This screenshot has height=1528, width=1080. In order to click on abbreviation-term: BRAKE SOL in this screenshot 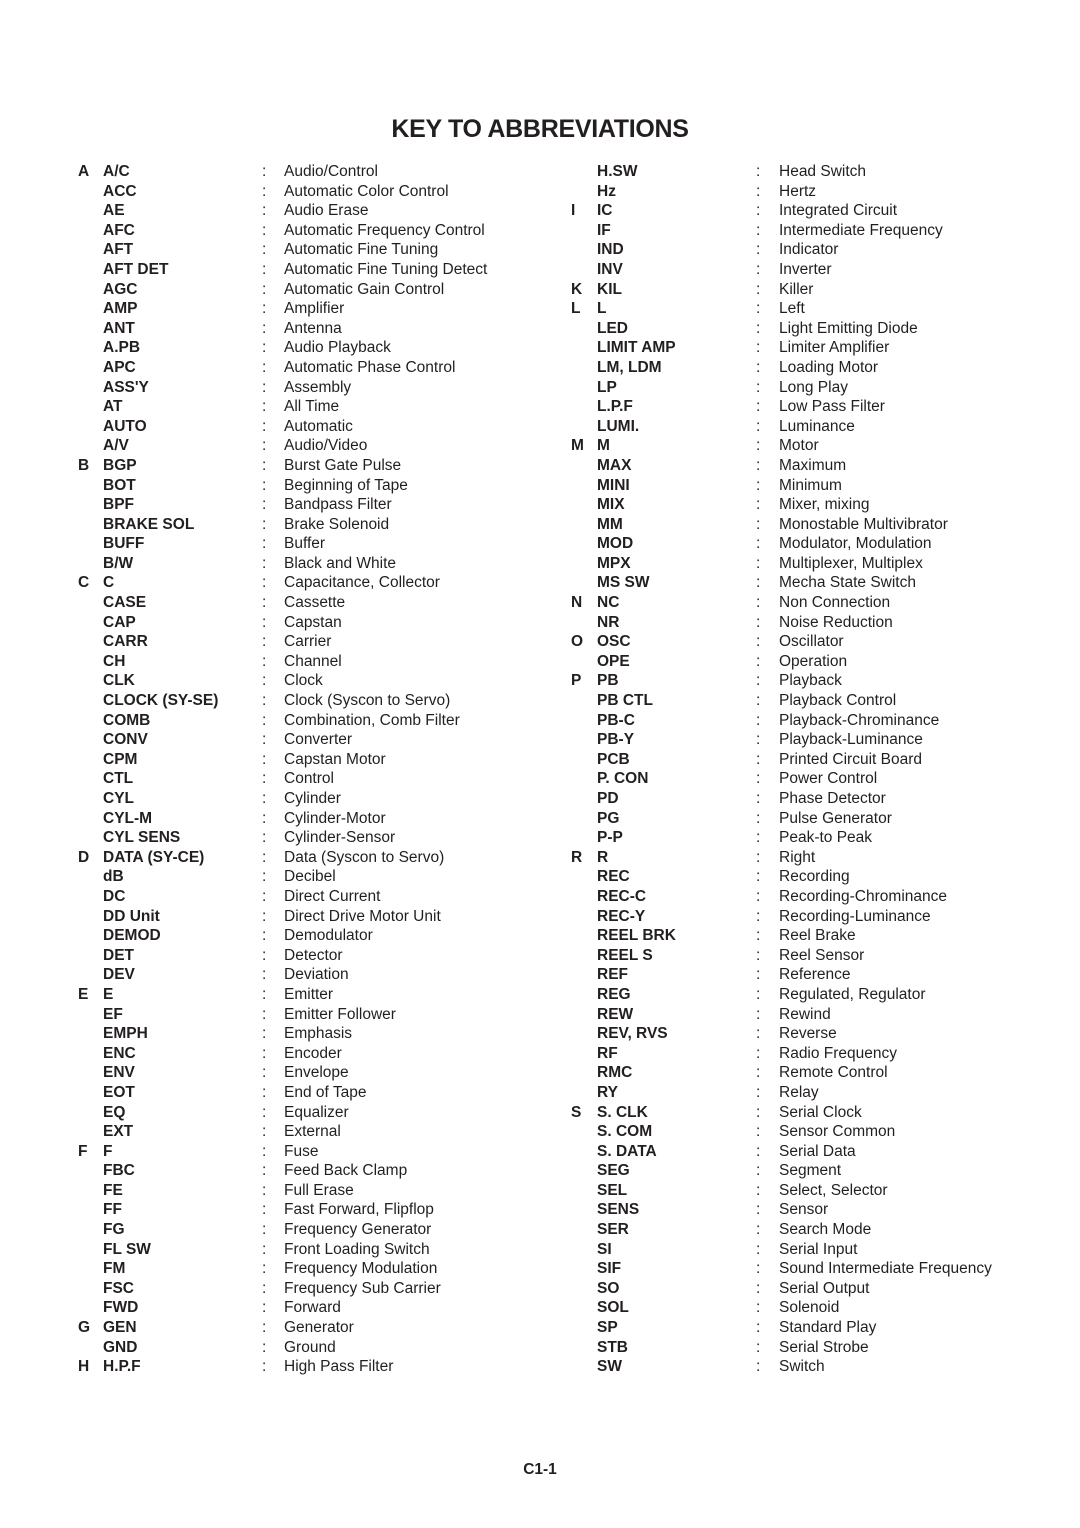, I will do `click(149, 524)`.